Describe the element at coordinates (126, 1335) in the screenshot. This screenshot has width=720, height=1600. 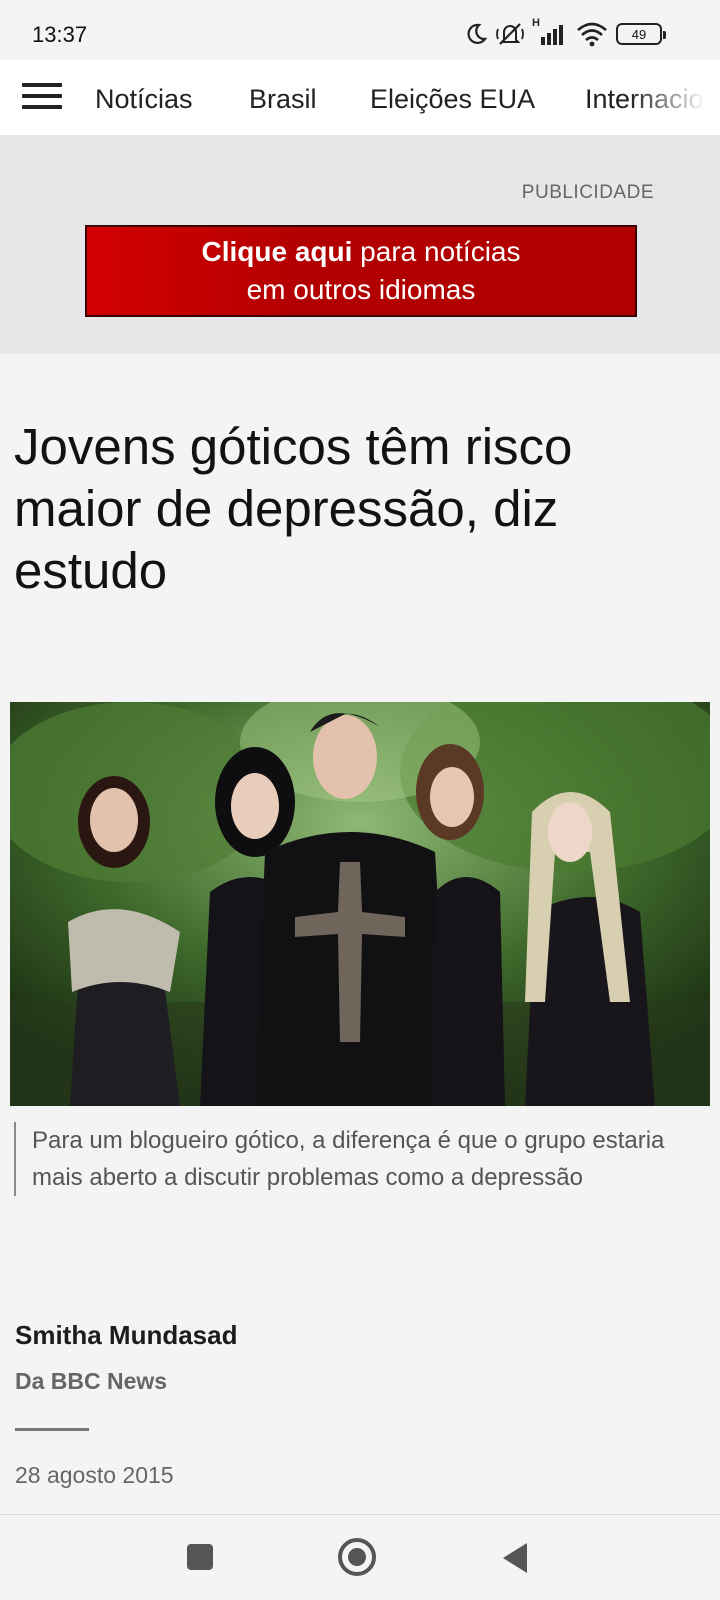
I see `author-name: Smitha Mundasad` at that location.